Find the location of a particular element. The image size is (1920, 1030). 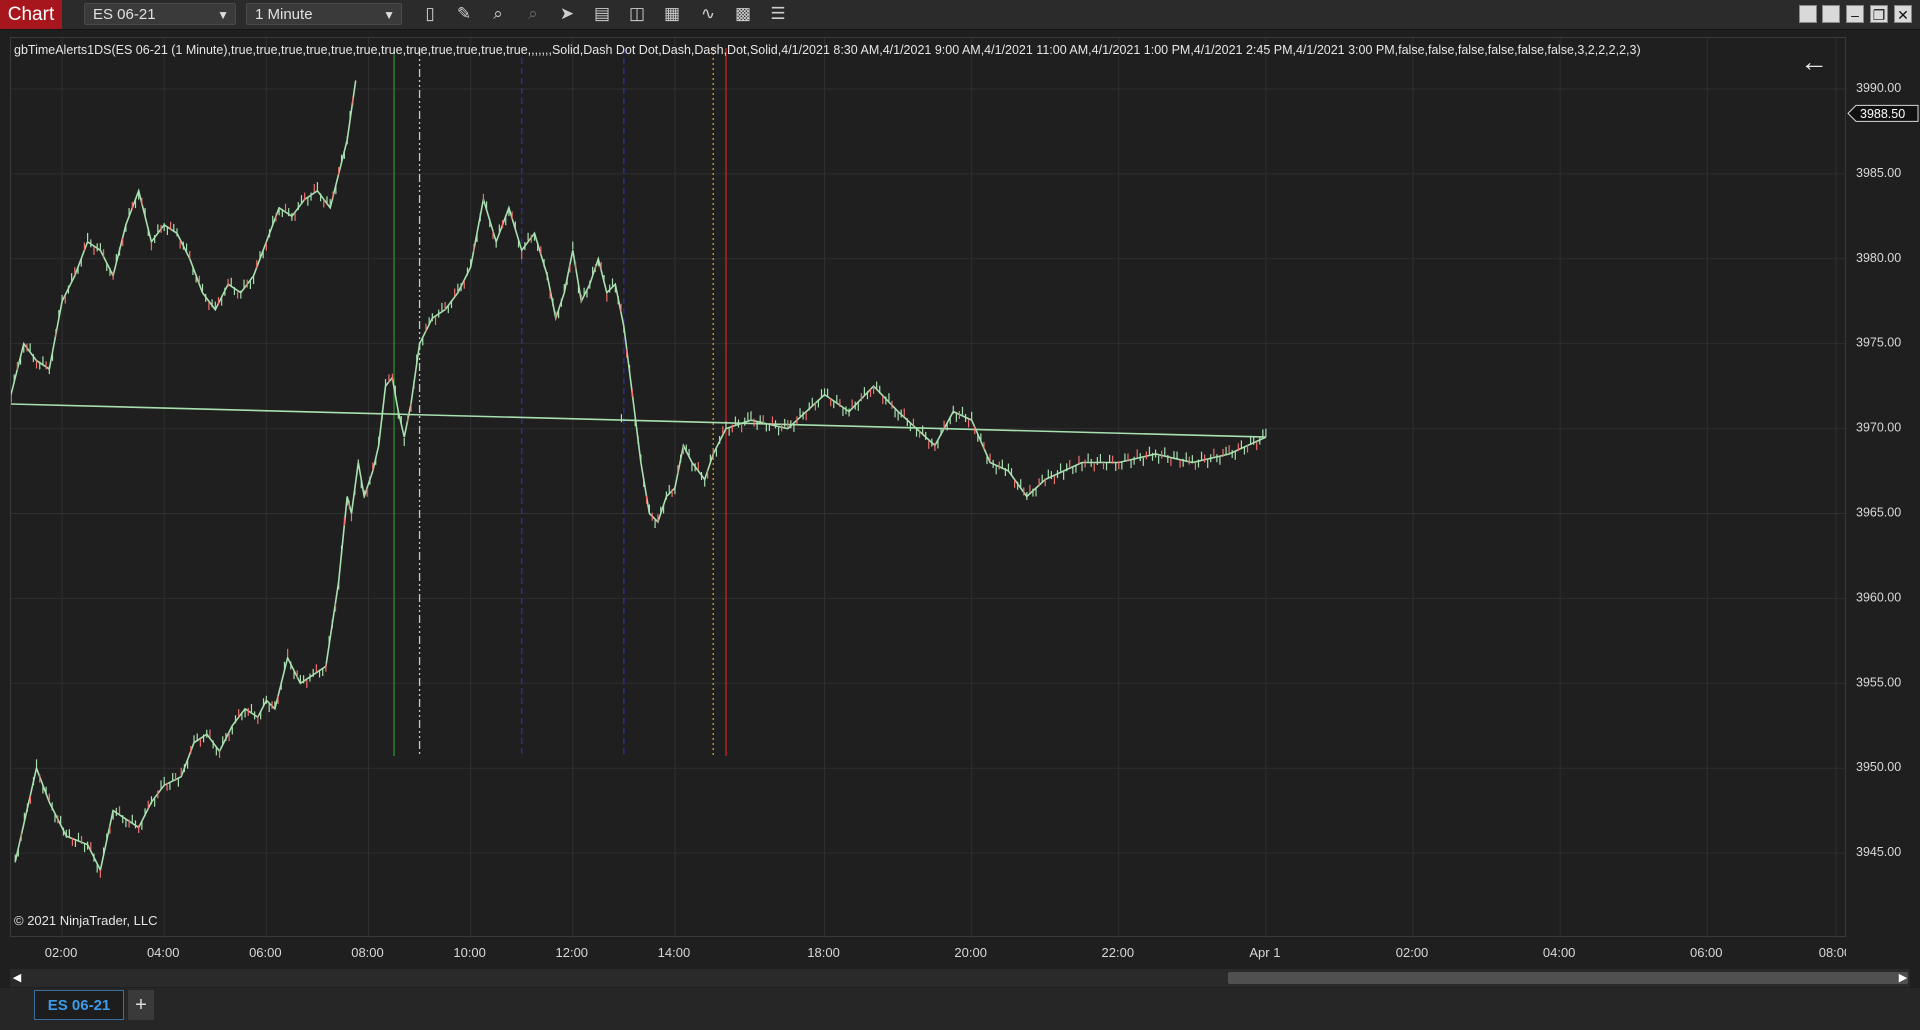

horizontal-scrollbar: ◀ ▶ is located at coordinates (960, 978).